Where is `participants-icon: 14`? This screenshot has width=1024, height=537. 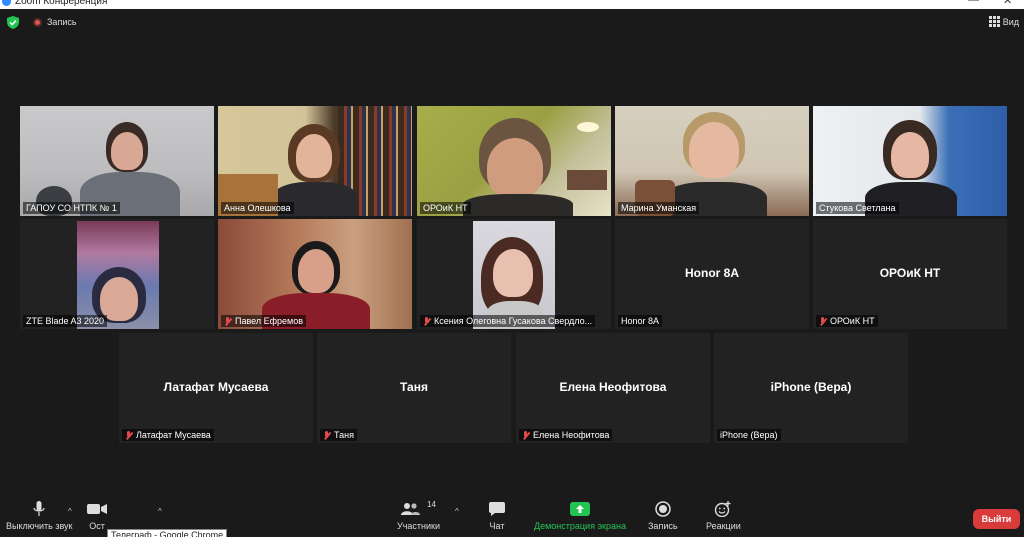 participants-icon: 14 is located at coordinates (418, 509).